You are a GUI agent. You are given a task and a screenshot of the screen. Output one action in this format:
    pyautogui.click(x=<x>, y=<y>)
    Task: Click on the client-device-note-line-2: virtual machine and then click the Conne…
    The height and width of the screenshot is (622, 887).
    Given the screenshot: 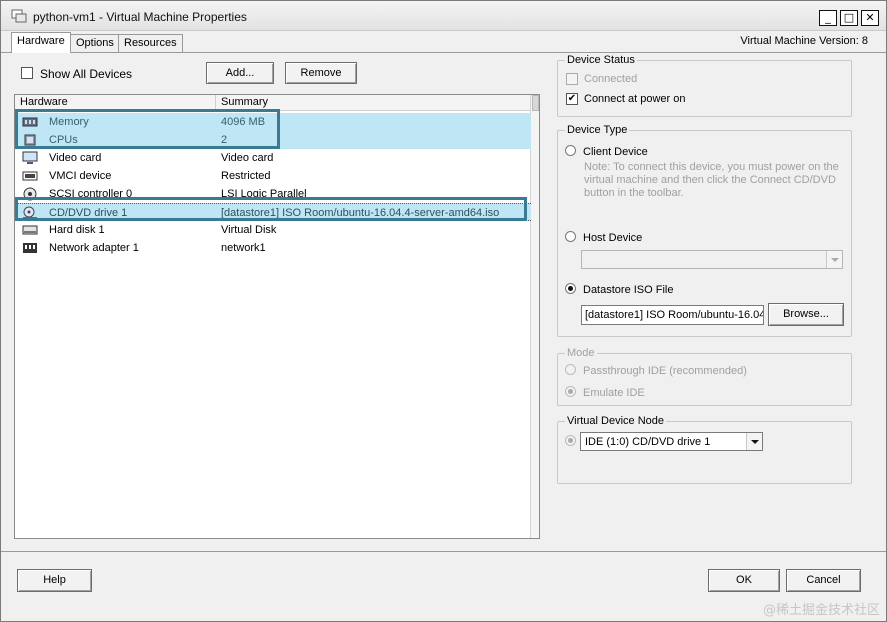 What is the action you would take?
    pyautogui.click(x=710, y=180)
    